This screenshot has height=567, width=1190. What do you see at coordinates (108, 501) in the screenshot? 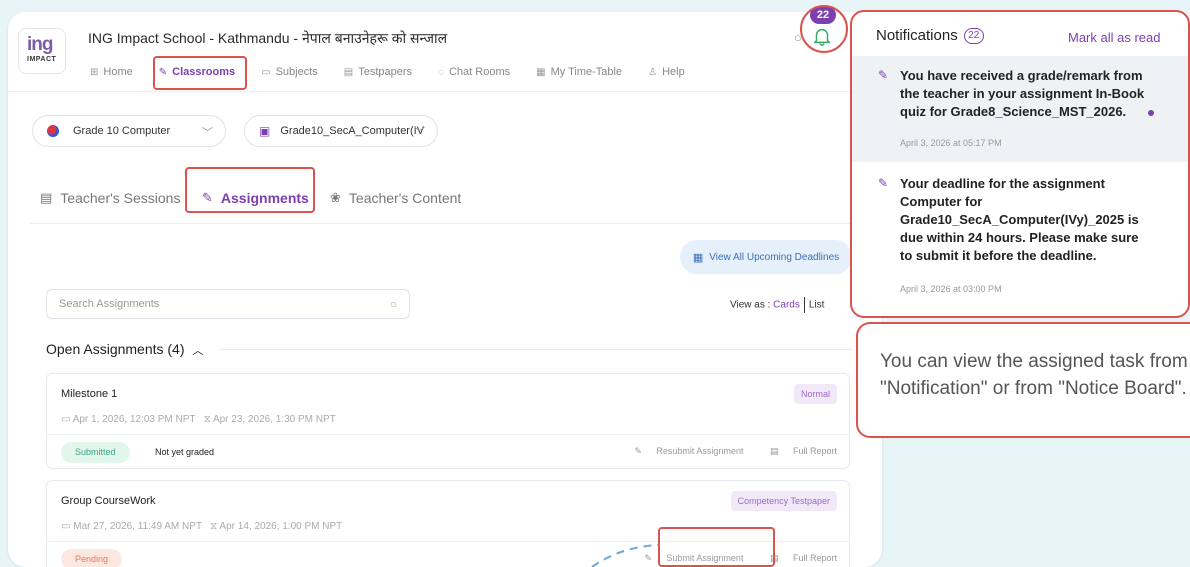
I see `assignment-title: Group CourseWork` at bounding box center [108, 501].